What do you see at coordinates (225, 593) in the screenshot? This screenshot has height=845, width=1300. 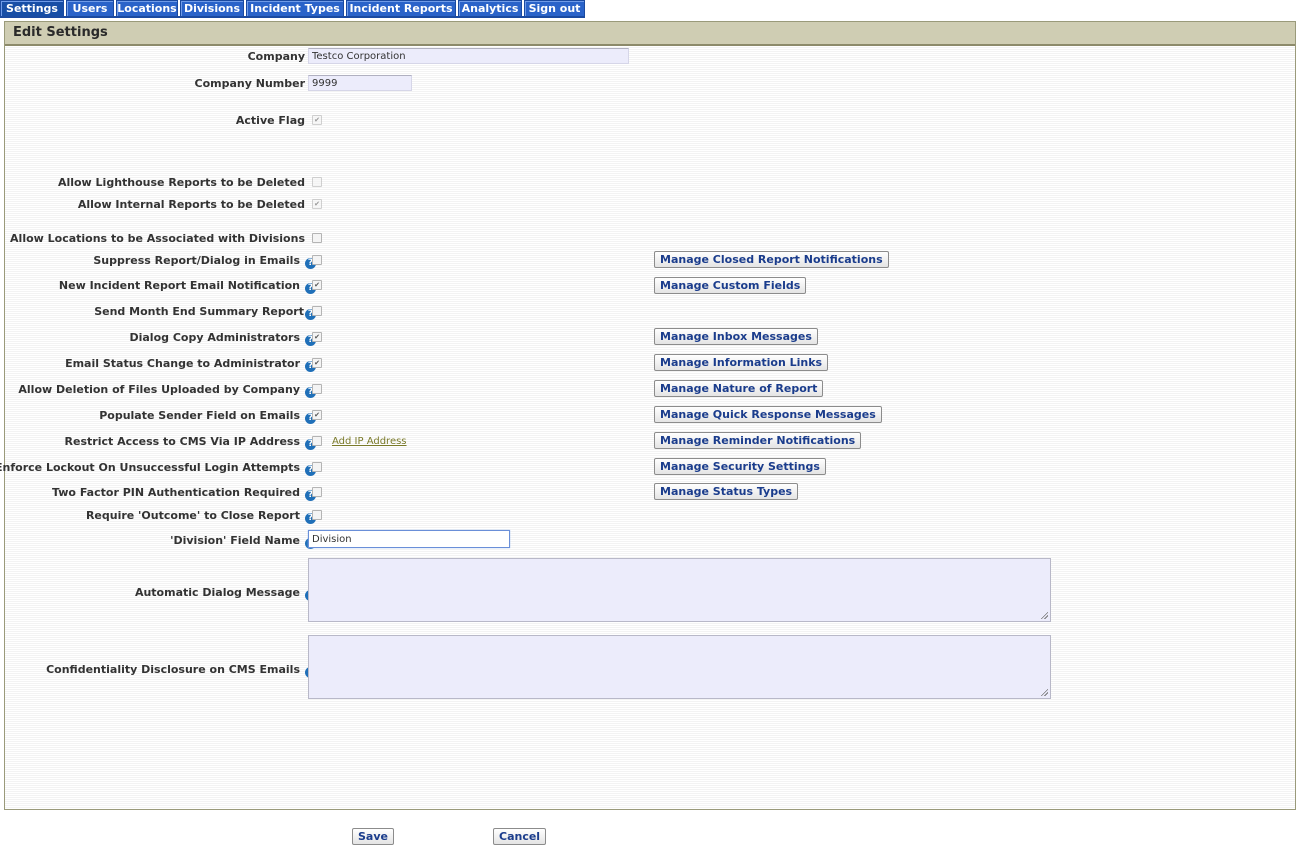 I see `auto-dialog-label: Automatic Dialog Message?` at bounding box center [225, 593].